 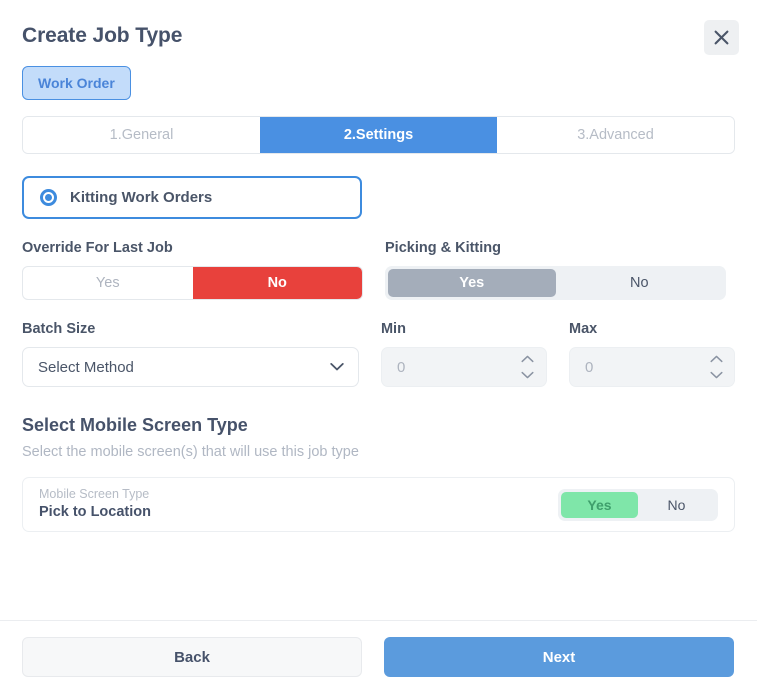 What do you see at coordinates (76, 83) in the screenshot?
I see `work-order-badge: Work Order` at bounding box center [76, 83].